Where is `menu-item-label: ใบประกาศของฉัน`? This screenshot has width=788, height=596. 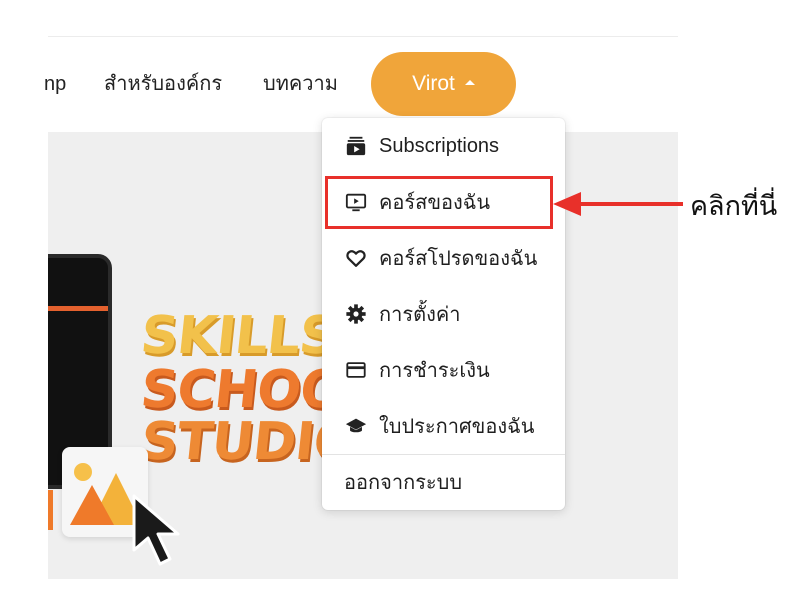
menu-item-label: ใบประกาศของฉัน is located at coordinates (457, 427).